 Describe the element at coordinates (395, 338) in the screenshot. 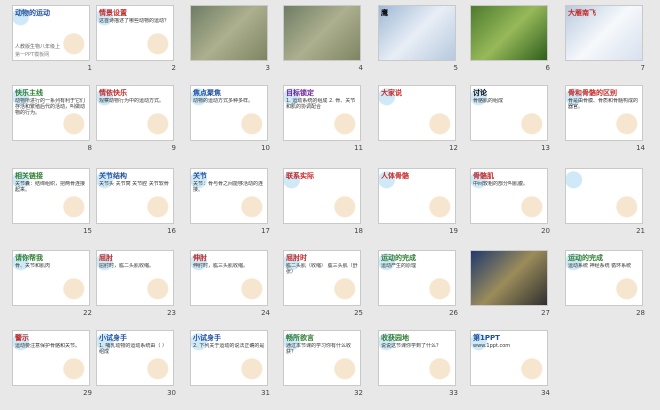

I see `slide-title: 收获园地` at that location.